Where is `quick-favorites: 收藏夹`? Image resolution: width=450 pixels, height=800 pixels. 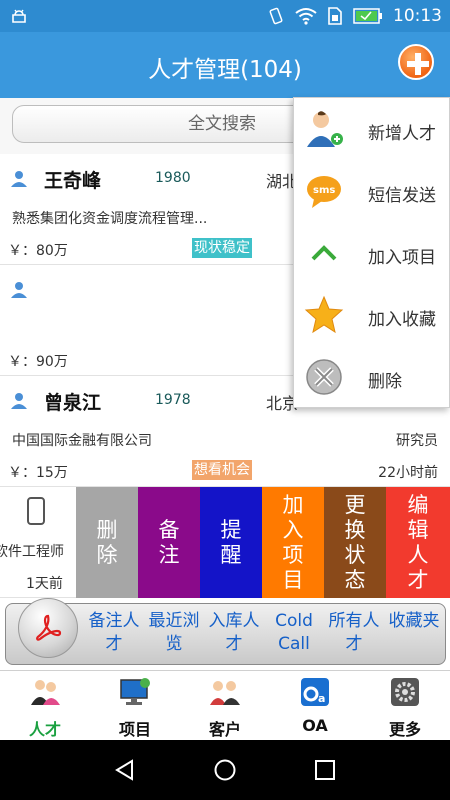
quick-favorites: 收藏夹 is located at coordinates (414, 621).